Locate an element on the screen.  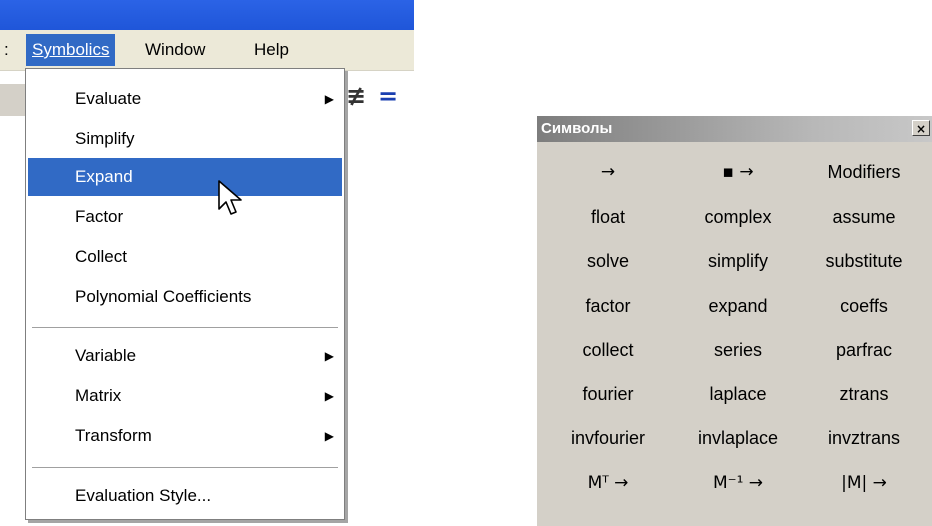
menu-item-label: Polynomial Coefficients is located at coordinates (163, 296).